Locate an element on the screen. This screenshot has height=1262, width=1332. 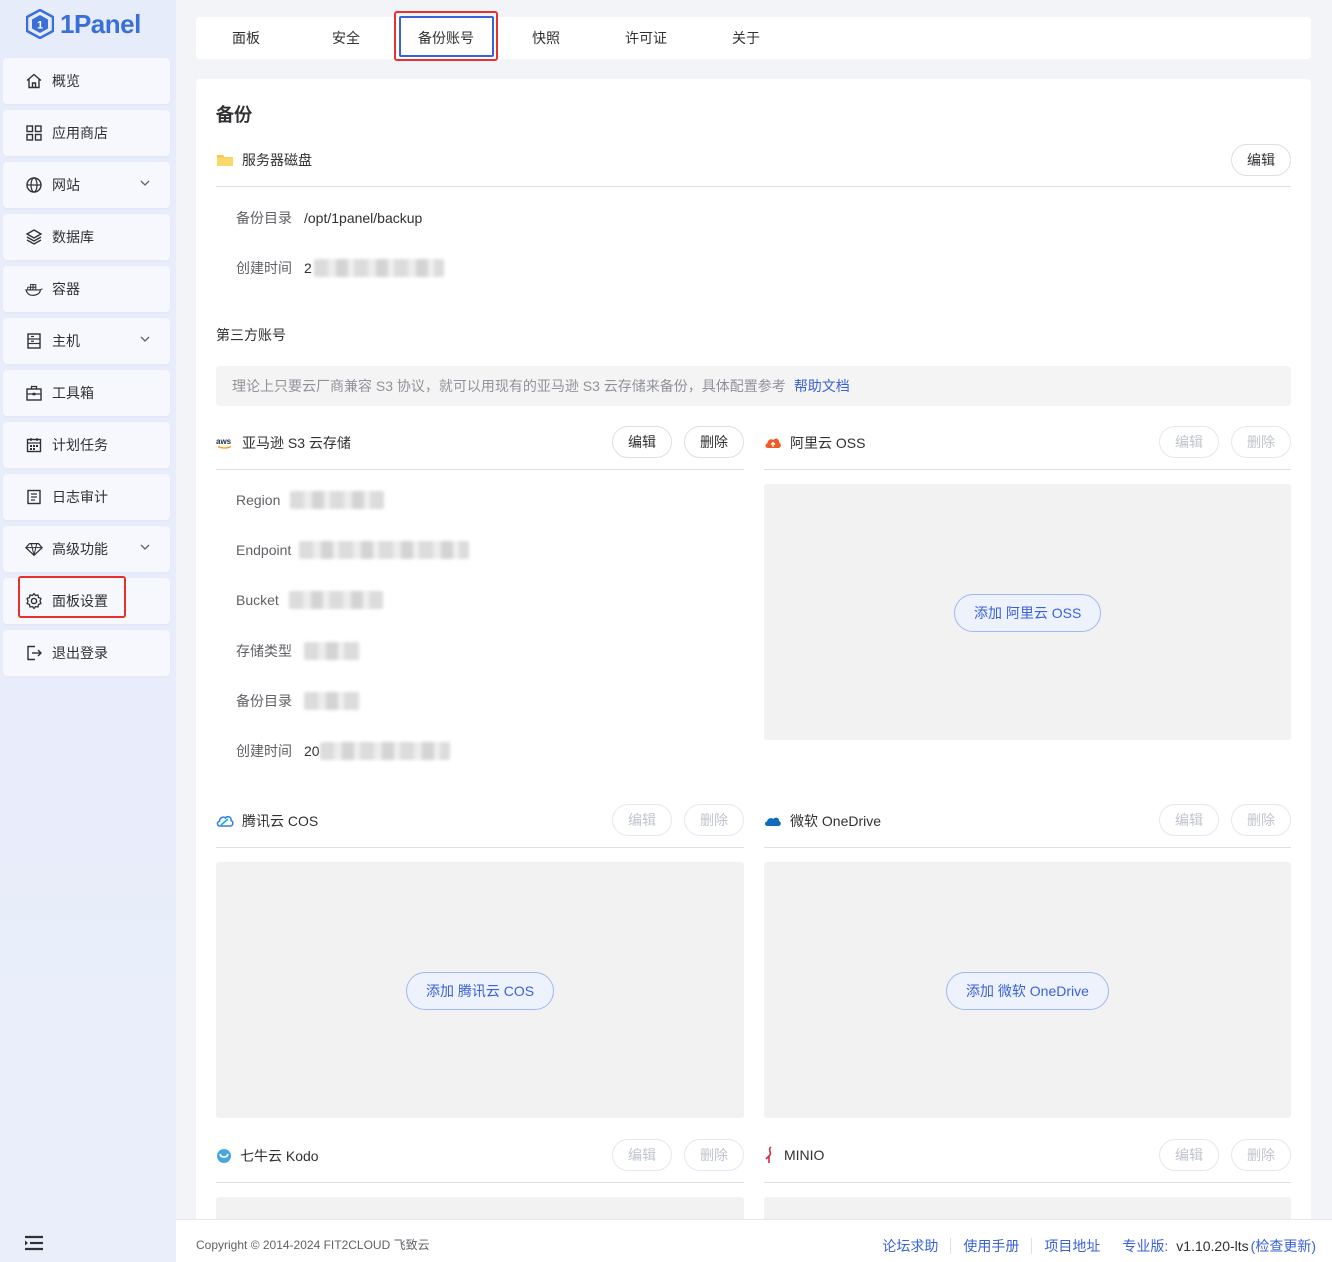
sidebar-item-label: 容器 is located at coordinates (66, 289).